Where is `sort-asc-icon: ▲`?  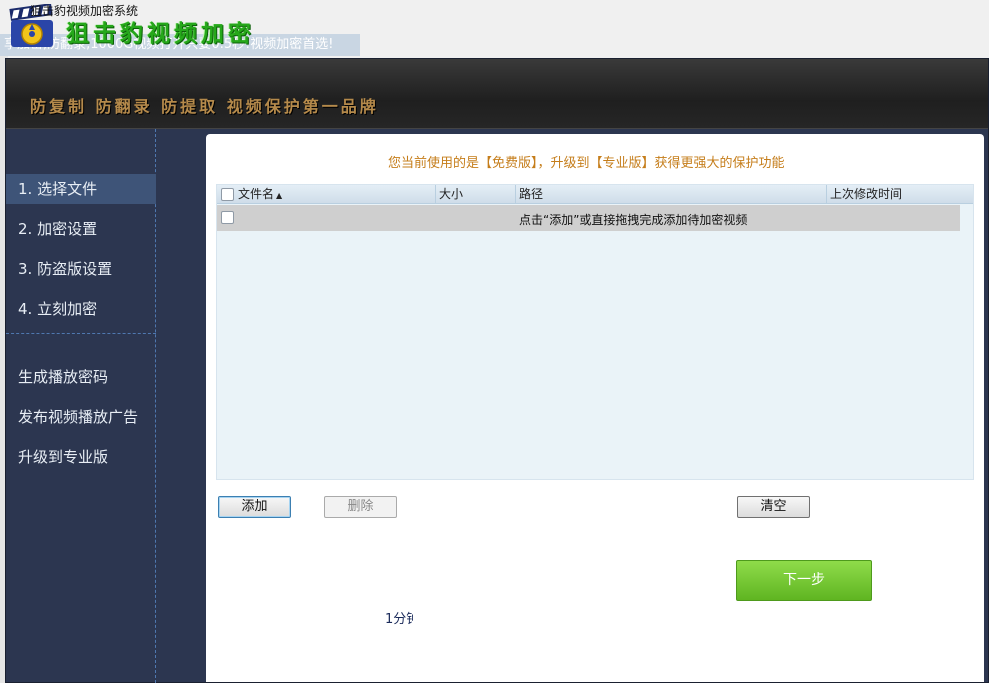
sort-asc-icon: ▲ is located at coordinates (279, 195).